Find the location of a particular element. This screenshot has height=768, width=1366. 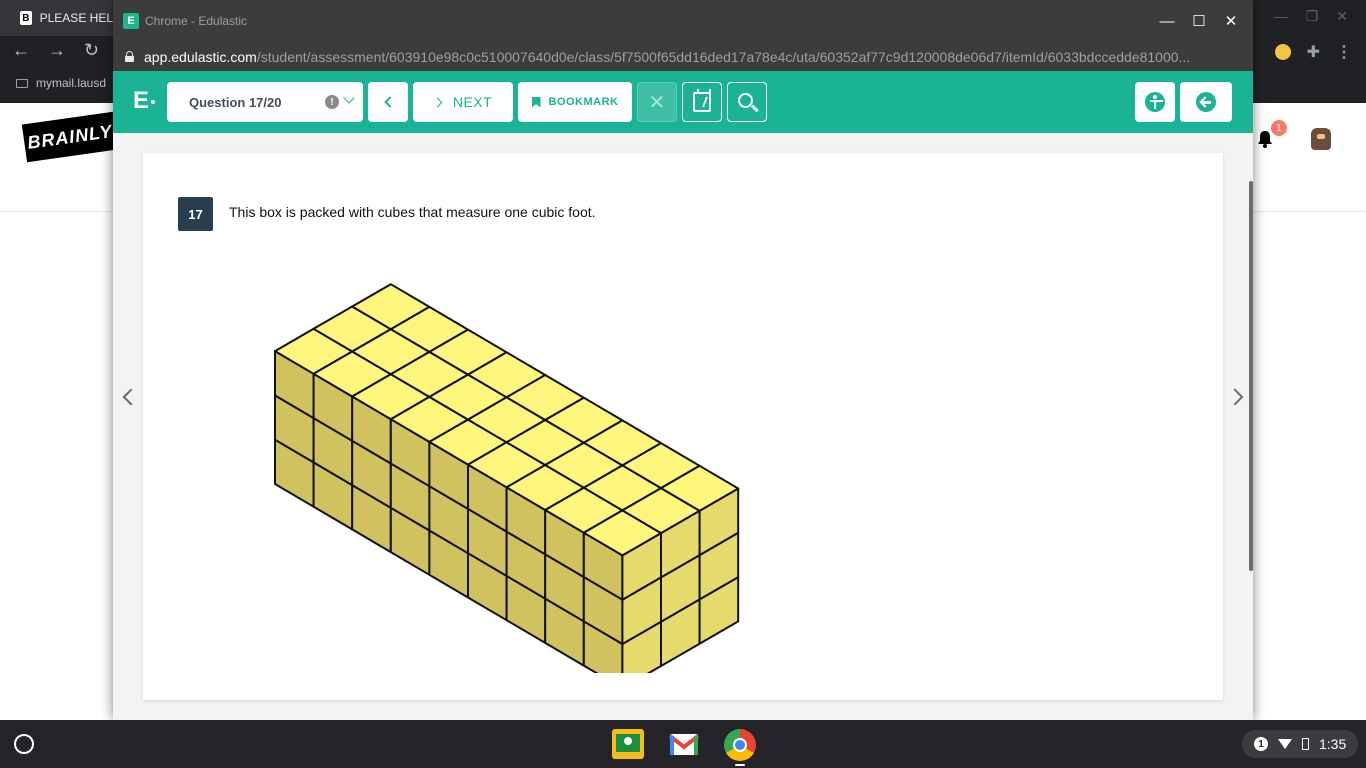

next-label: NEXT is located at coordinates (472, 102).